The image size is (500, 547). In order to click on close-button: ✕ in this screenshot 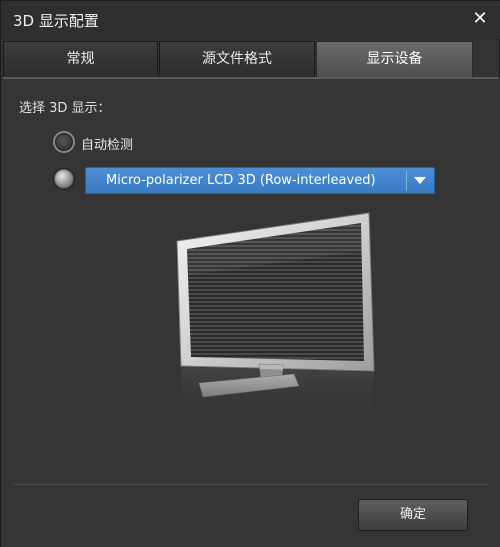, I will do `click(480, 19)`.